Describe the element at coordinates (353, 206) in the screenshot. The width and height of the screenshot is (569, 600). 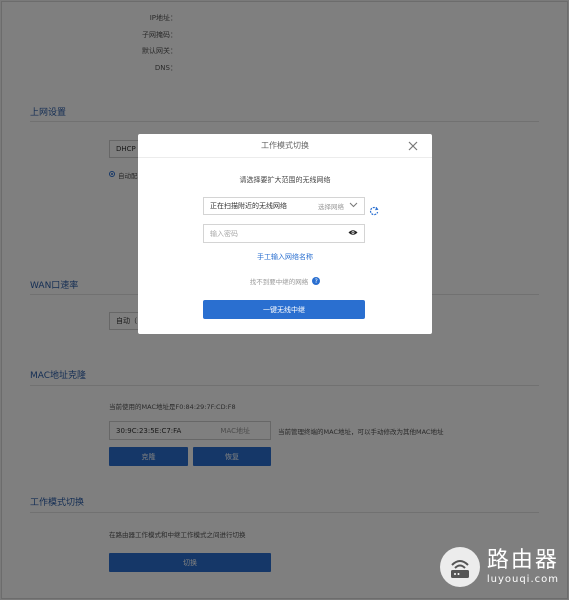
I see `chevron-down-icon` at that location.